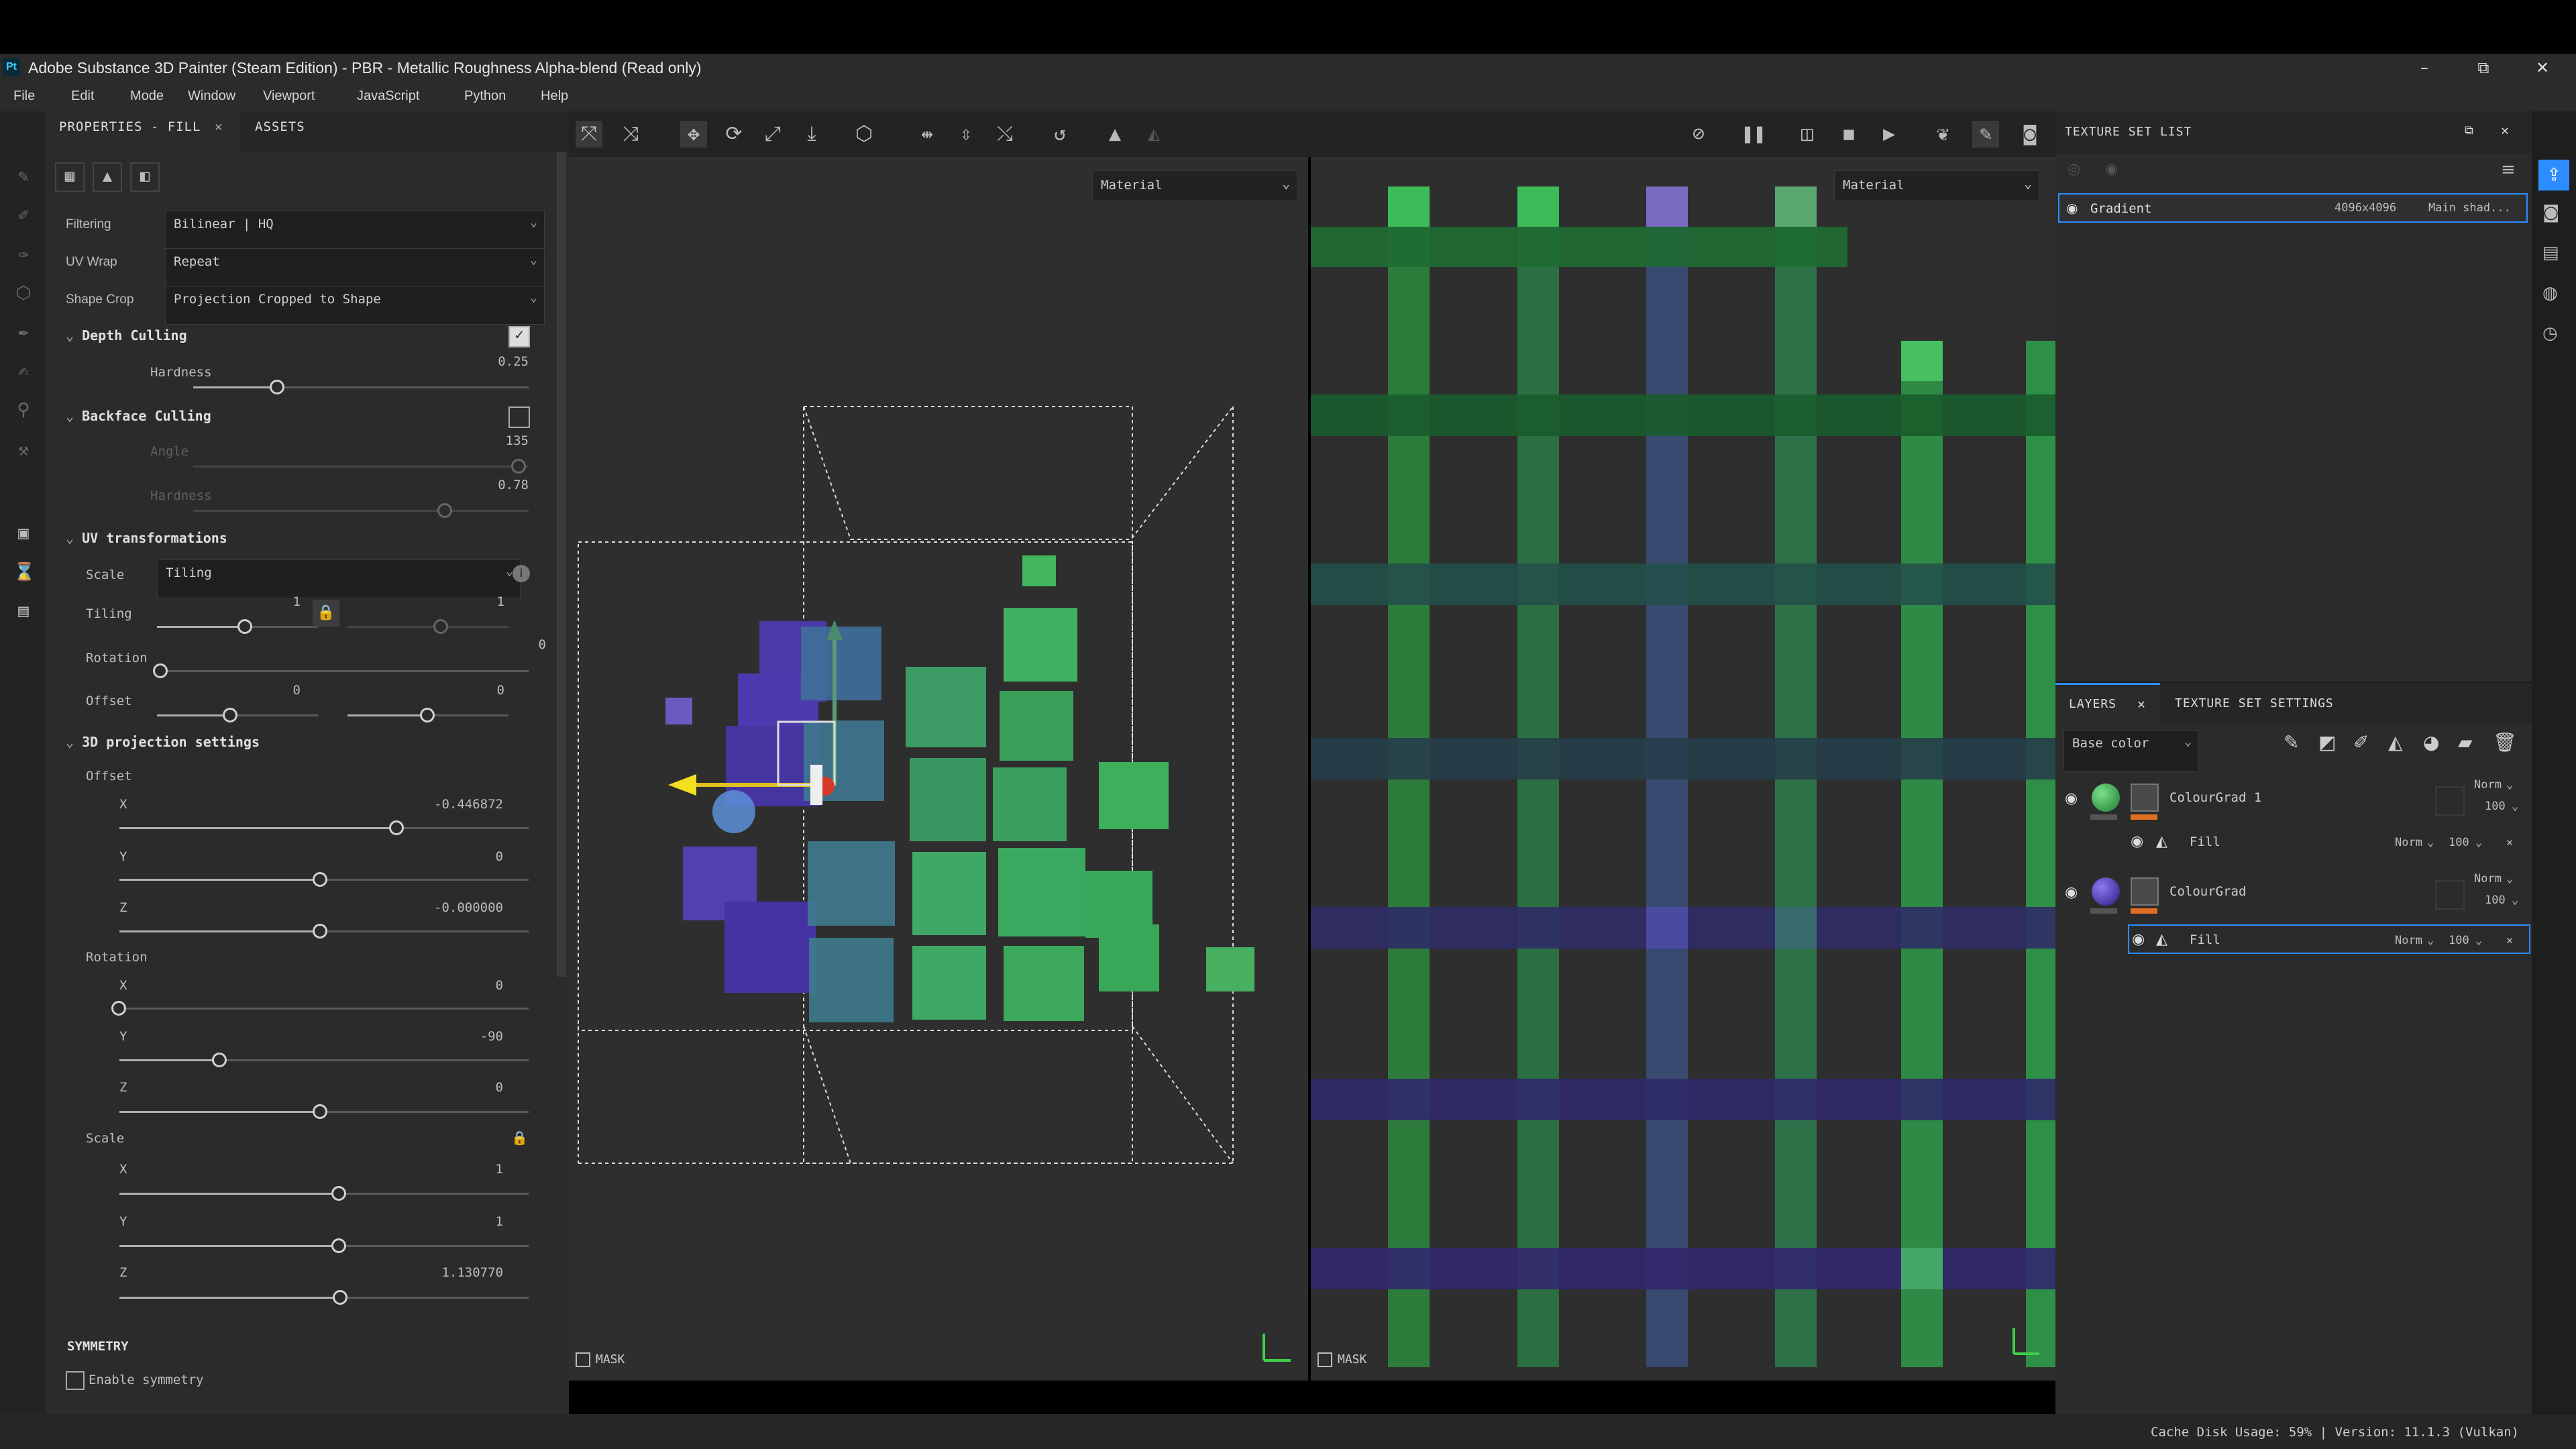  Describe the element at coordinates (163, 742) in the screenshot. I see `projection-settings-section: ⌄ 3D projection settings` at that location.